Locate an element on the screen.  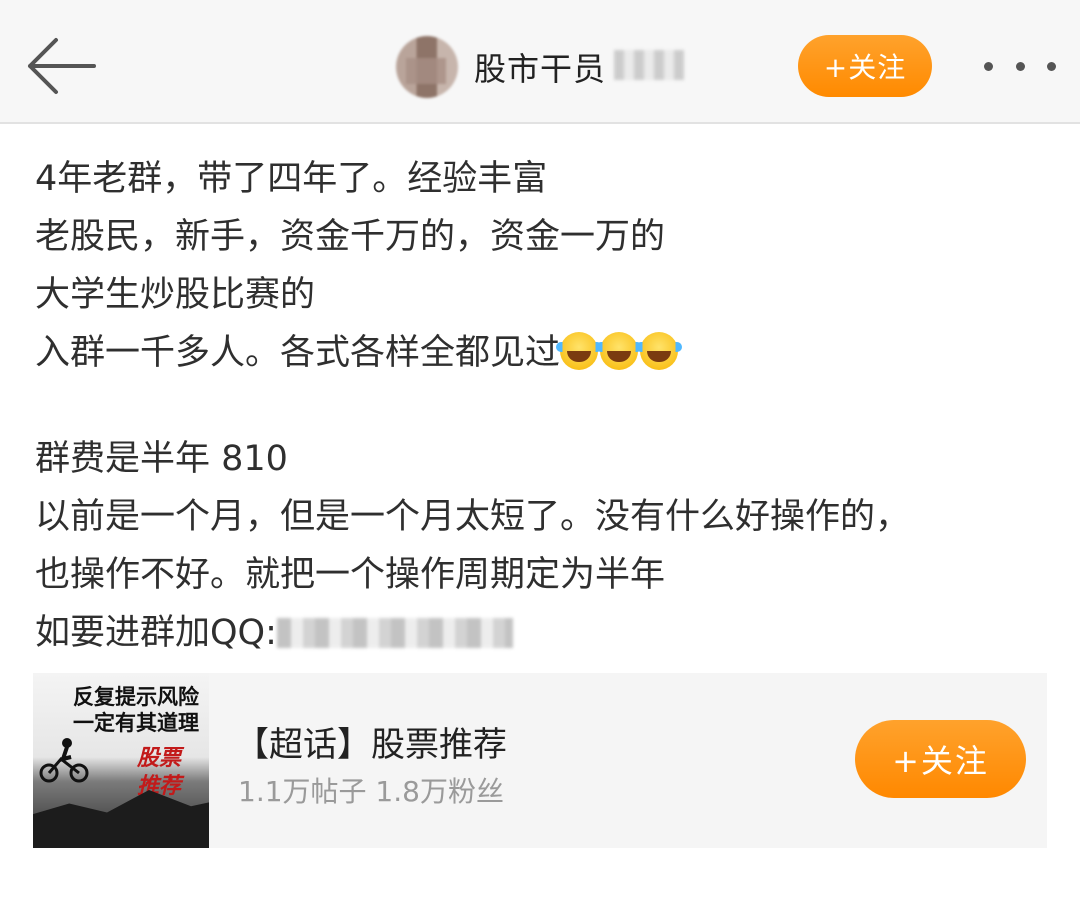
top-bar: 股市干员 +关注 is located at coordinates (540, 62).